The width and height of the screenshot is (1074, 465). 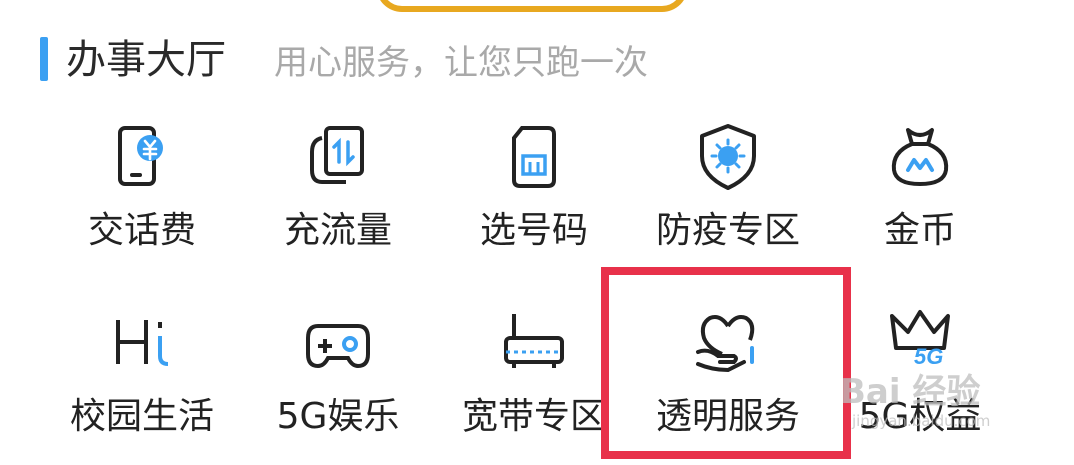 I want to click on gamepad-icon, so click(x=338, y=344).